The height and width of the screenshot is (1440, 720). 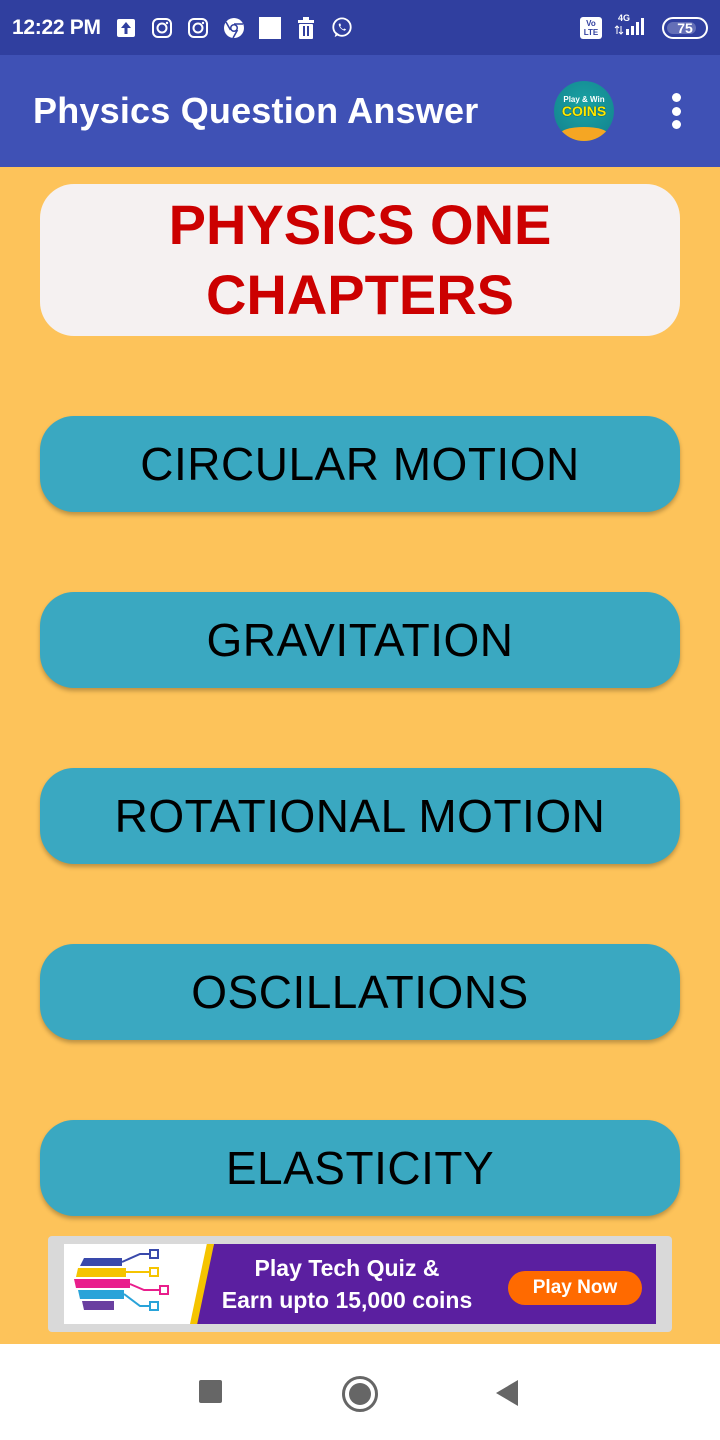 What do you see at coordinates (342, 27) in the screenshot?
I see `whatsapp-icon` at bounding box center [342, 27].